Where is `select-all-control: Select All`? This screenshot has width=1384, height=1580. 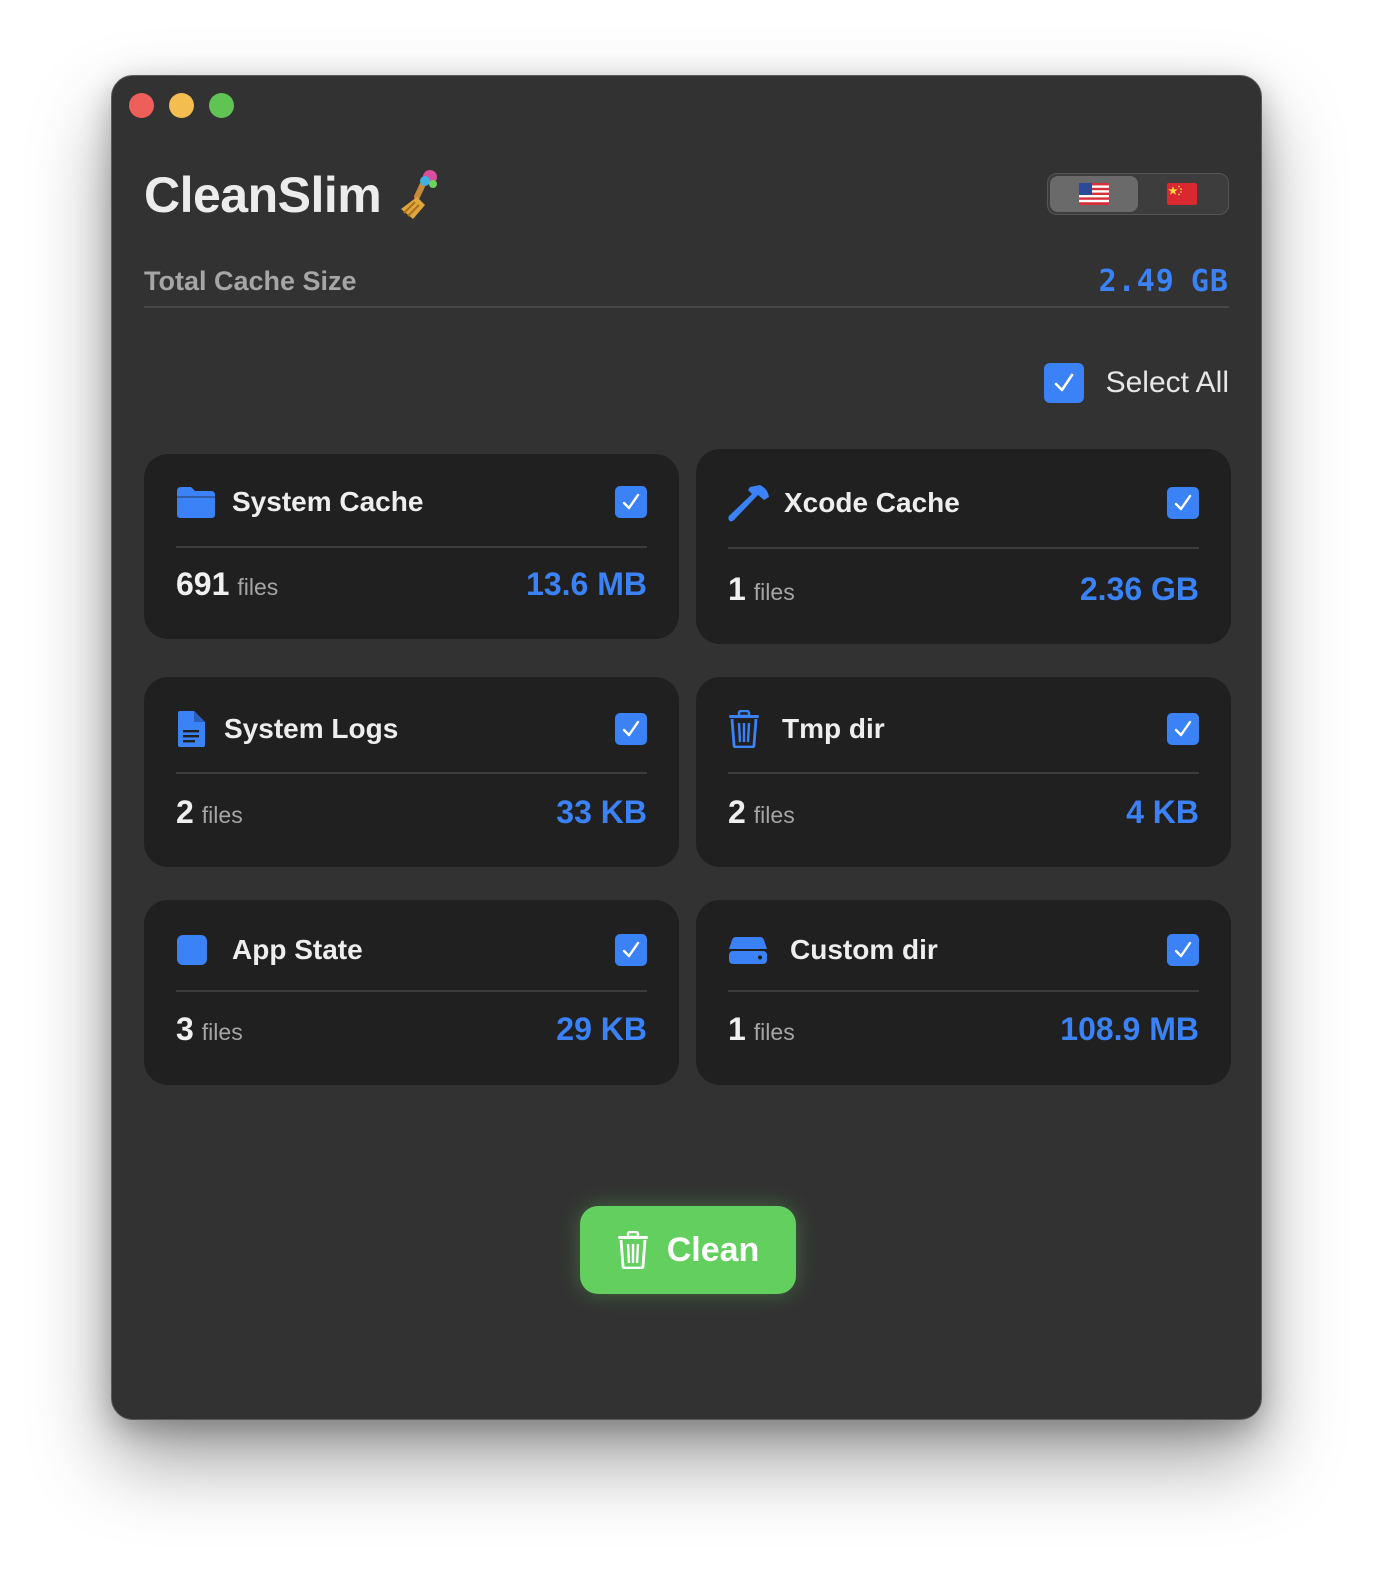
select-all-control: Select All is located at coordinates (1136, 383).